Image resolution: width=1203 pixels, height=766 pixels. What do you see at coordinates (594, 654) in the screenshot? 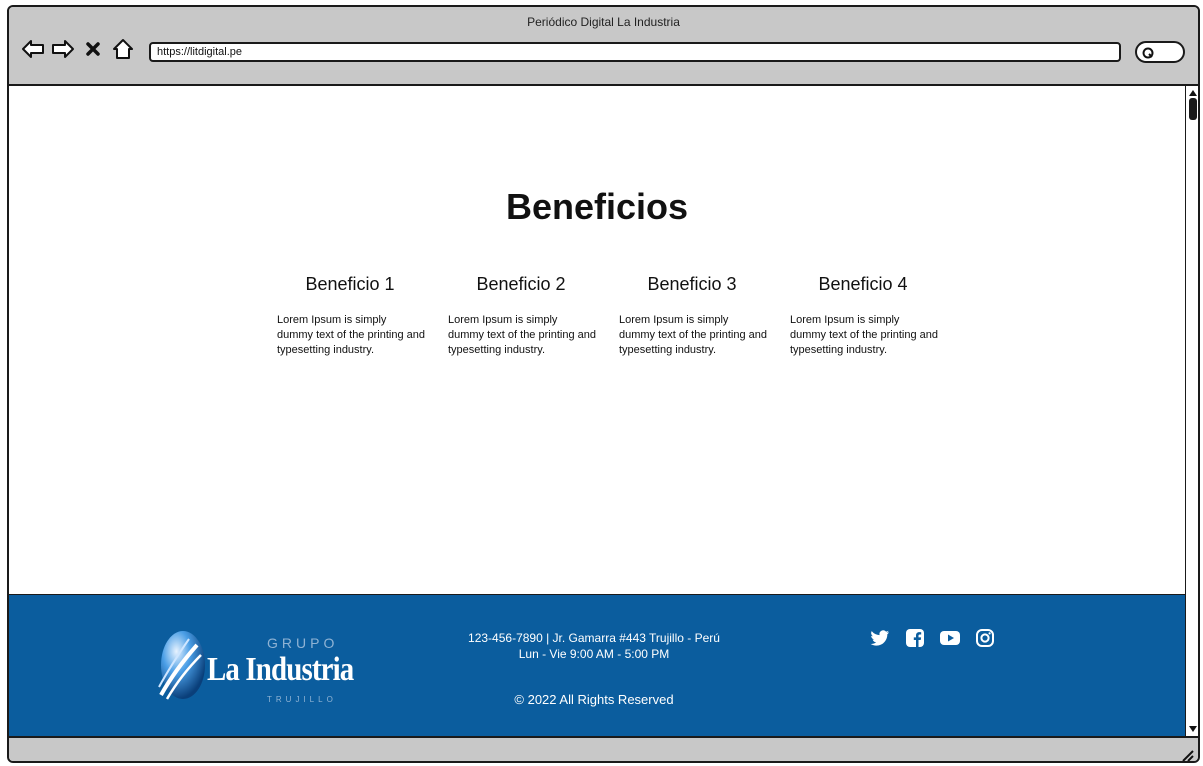
I see `business-hours: Lun - Vie 9:00 AM - 5:00 PM` at bounding box center [594, 654].